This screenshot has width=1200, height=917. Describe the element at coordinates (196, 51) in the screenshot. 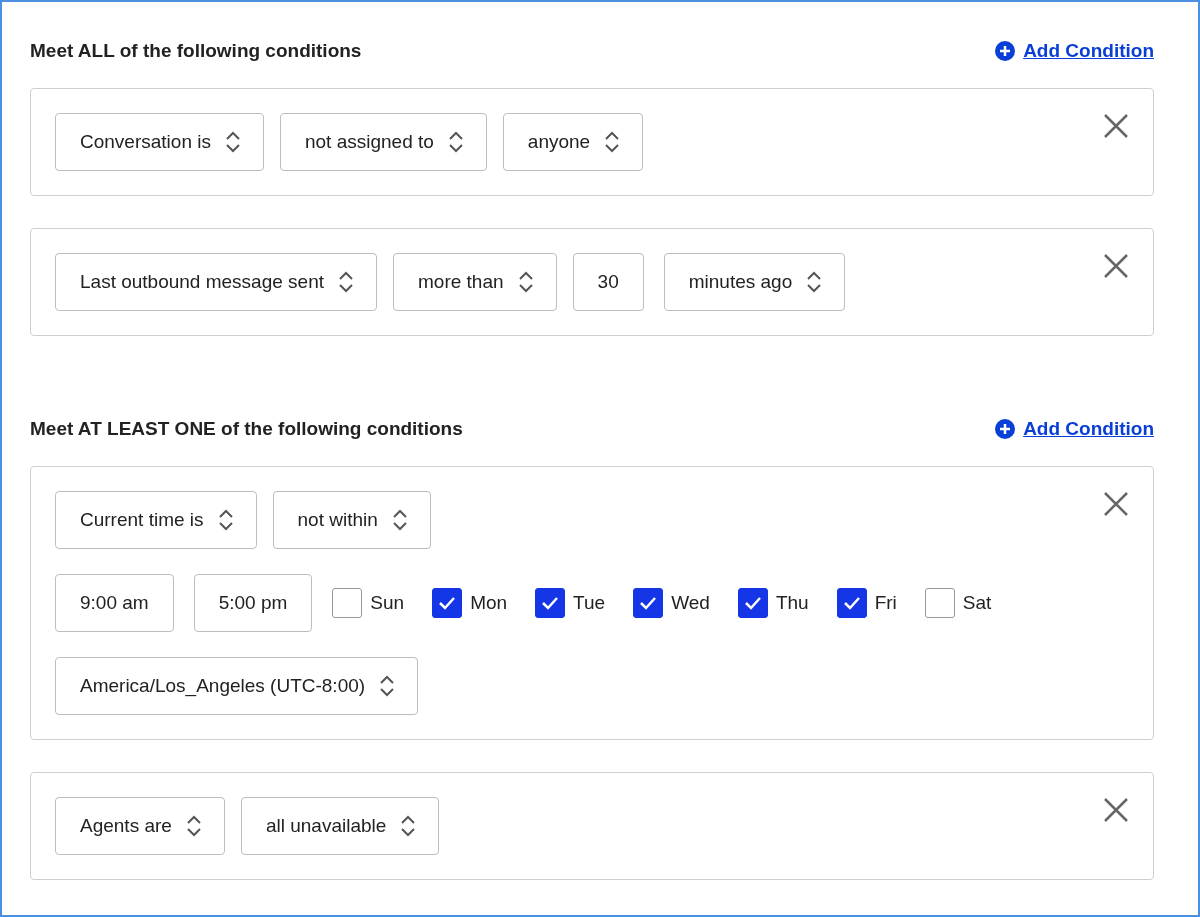

I see `section-heading: Meet ALL of the following conditions` at that location.